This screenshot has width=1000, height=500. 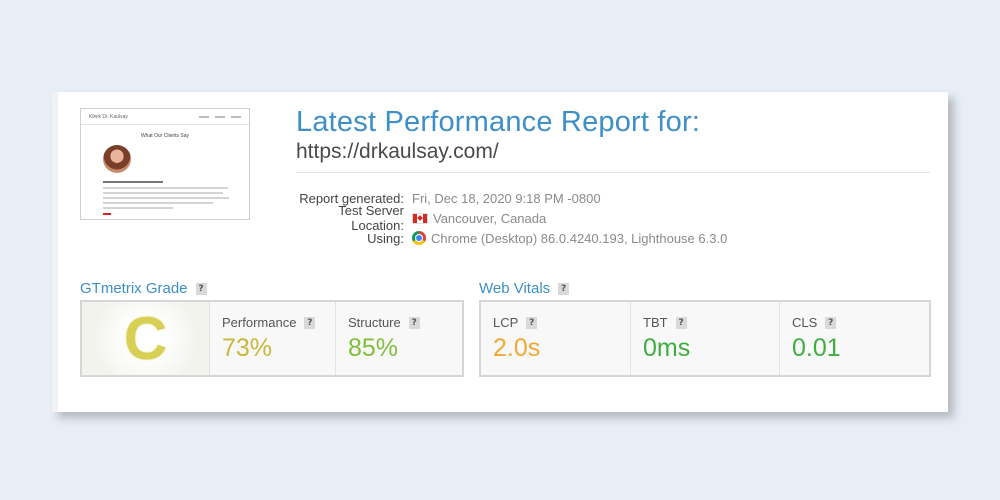 I want to click on lcp-value: 2.0s, so click(x=517, y=348).